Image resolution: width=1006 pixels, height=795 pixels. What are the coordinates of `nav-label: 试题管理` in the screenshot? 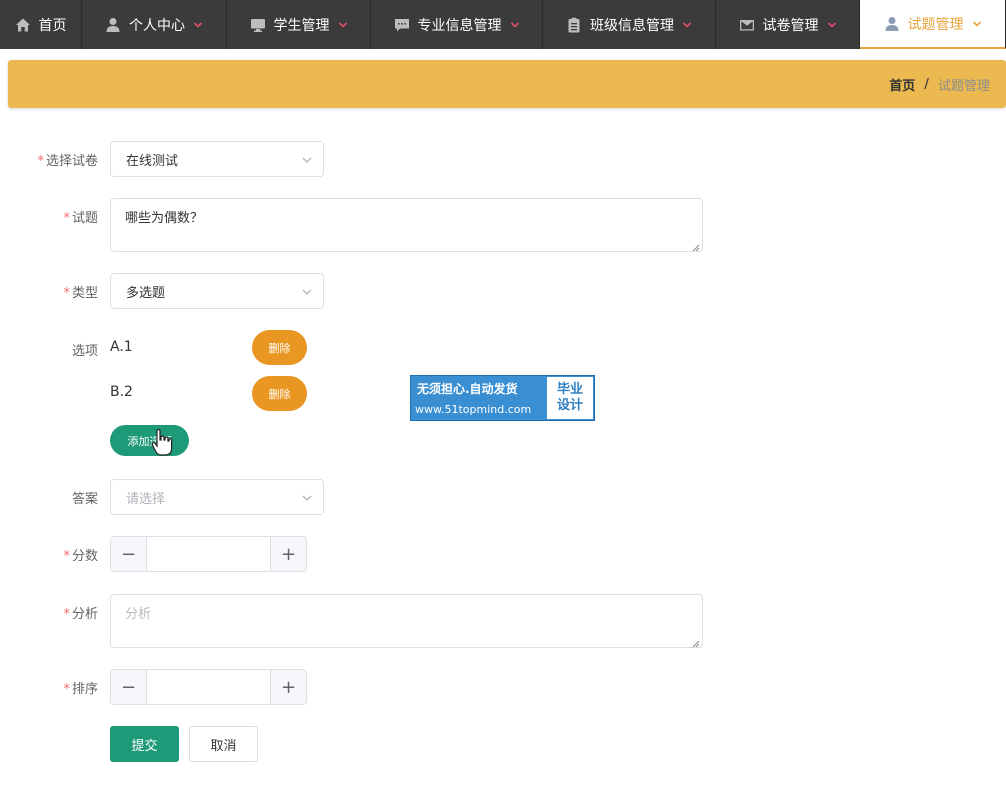 It's located at (935, 24).